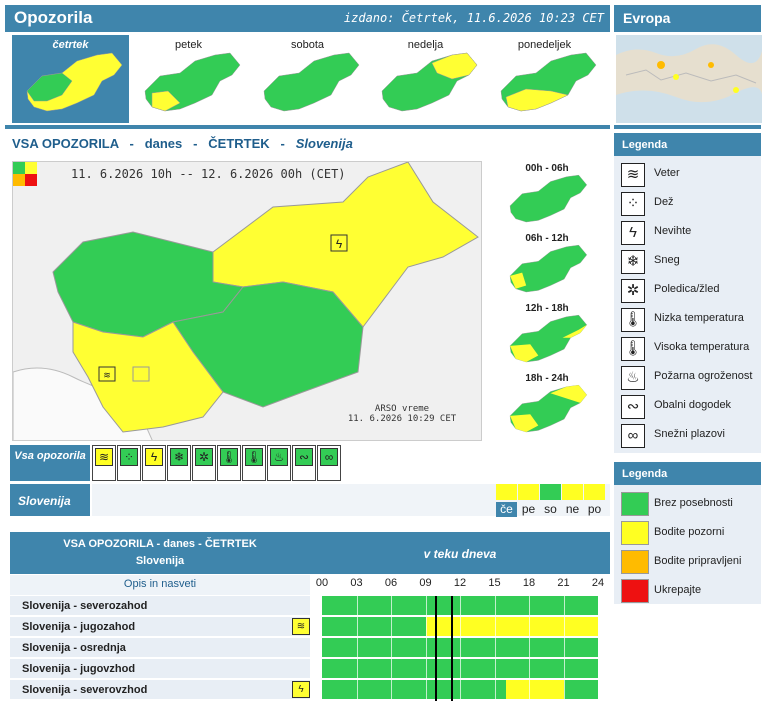  I want to click on hour-tick: 03, so click(356, 583).